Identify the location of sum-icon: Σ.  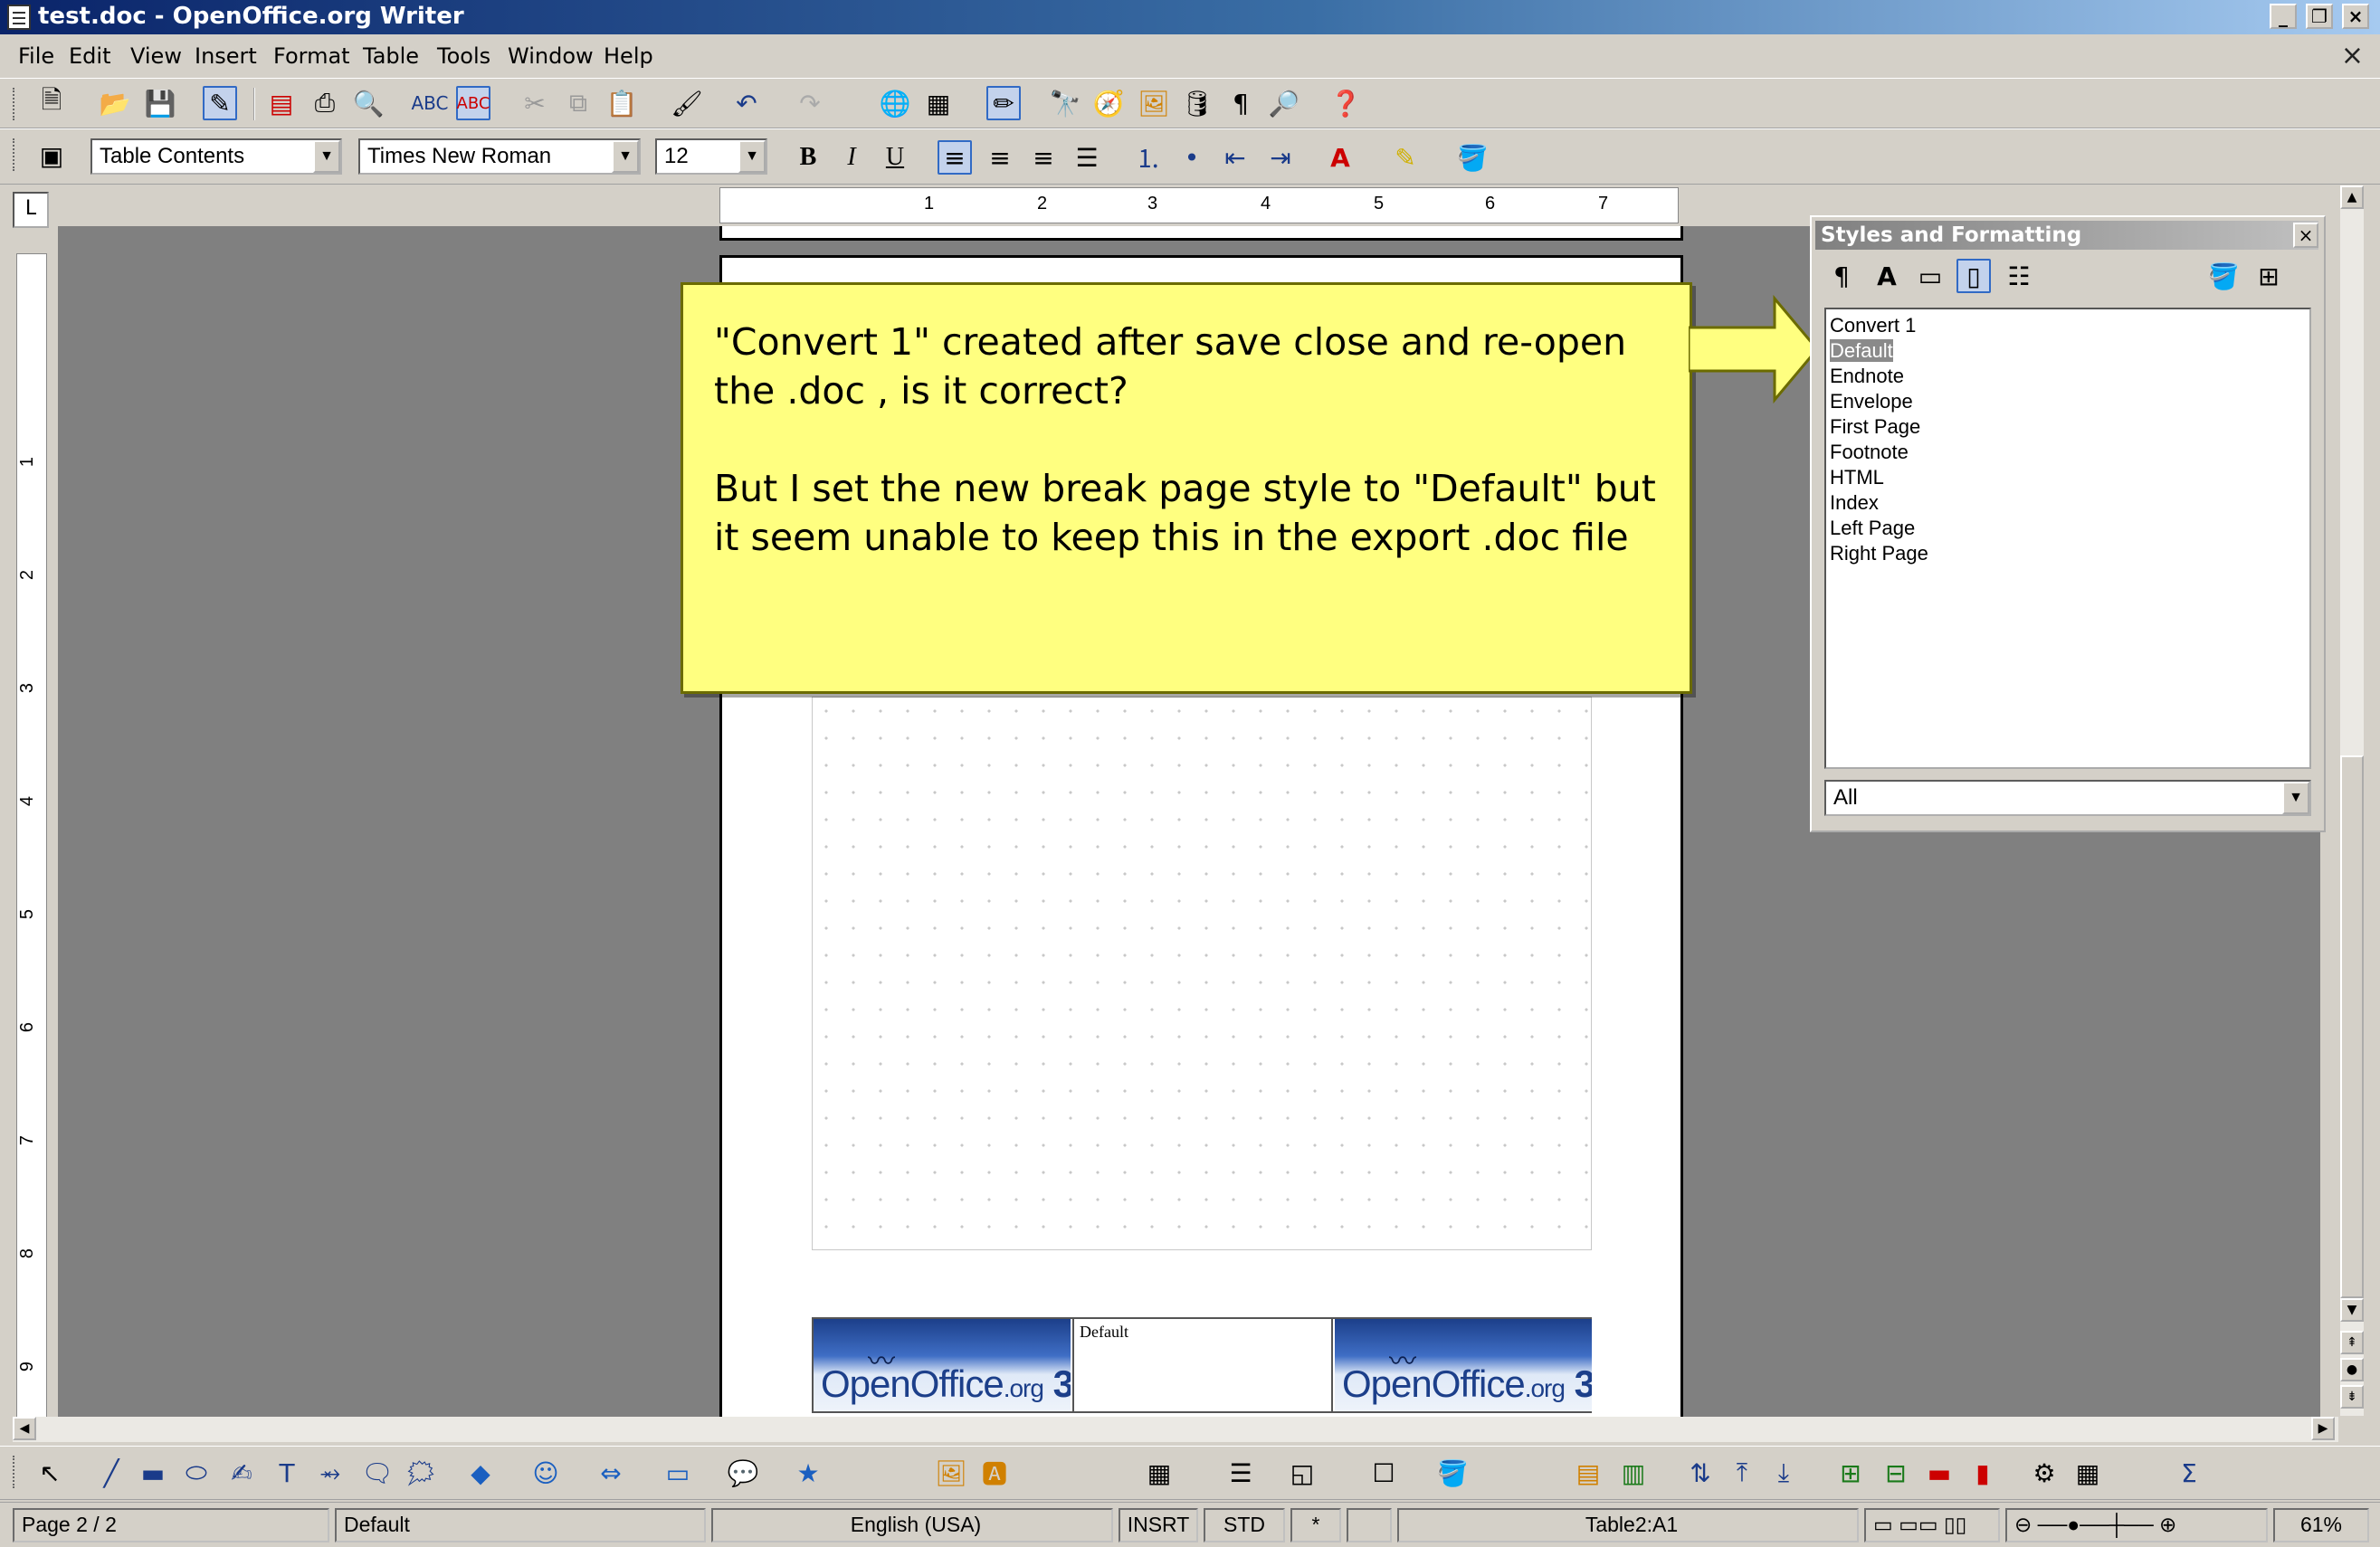
(2189, 1473).